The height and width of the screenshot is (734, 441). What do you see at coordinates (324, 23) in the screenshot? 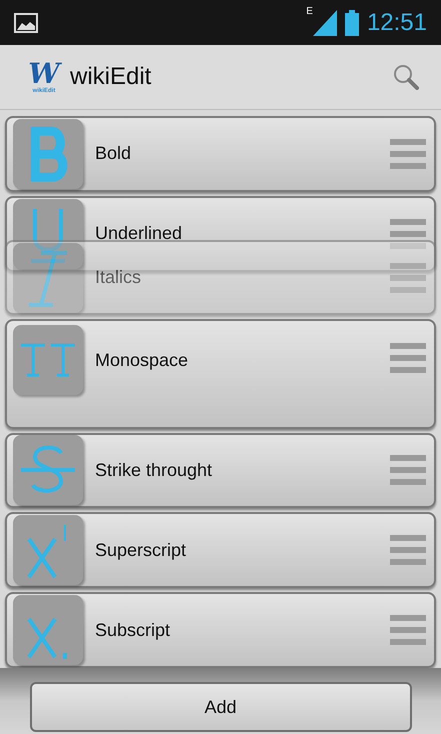
I see `signal-icon` at bounding box center [324, 23].